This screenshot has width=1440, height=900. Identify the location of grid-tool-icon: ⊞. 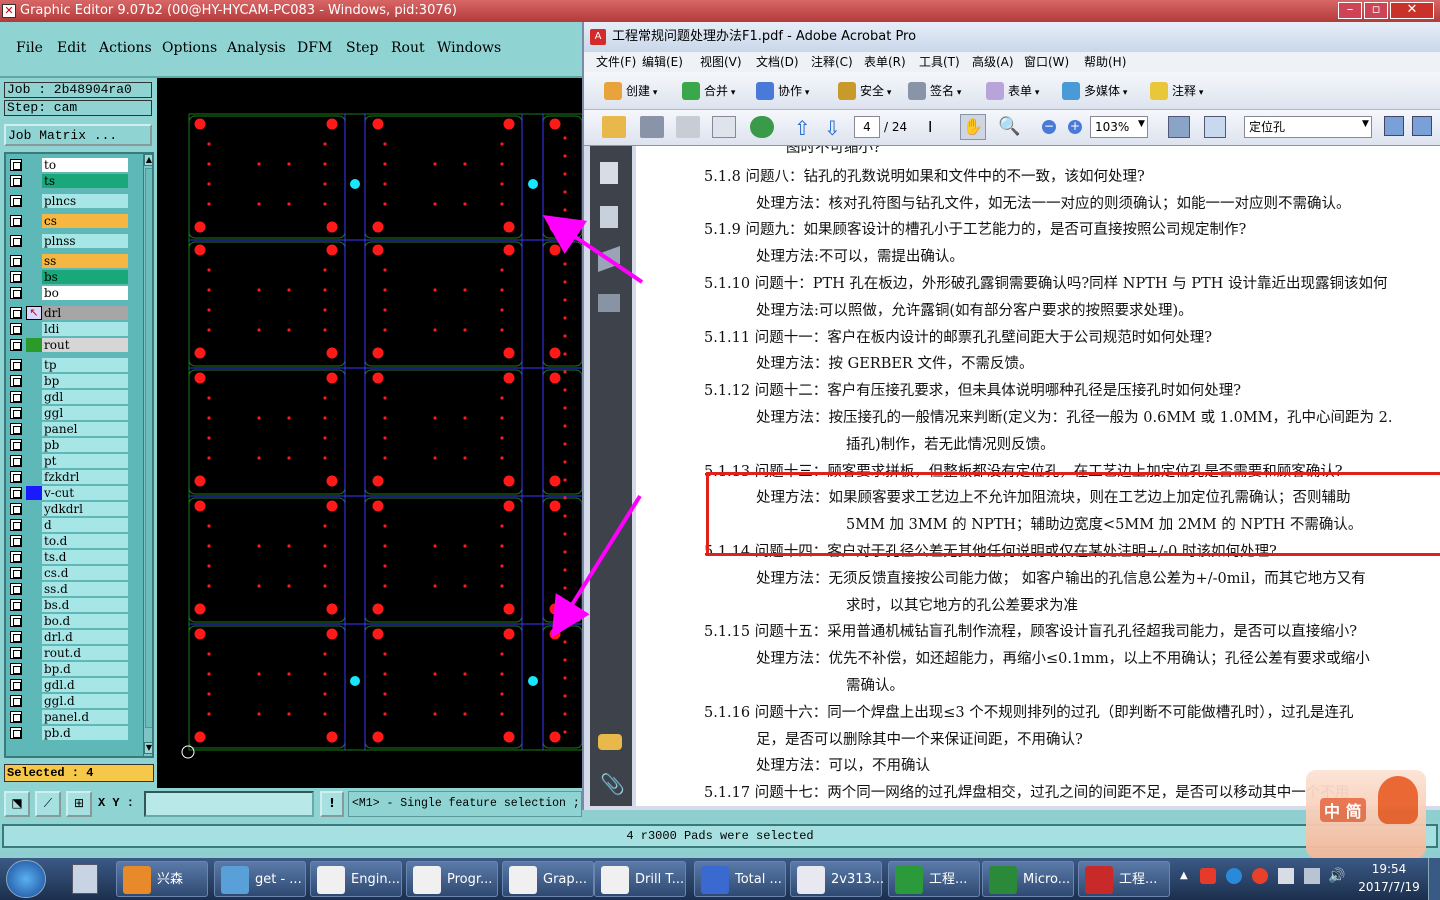
(79, 804).